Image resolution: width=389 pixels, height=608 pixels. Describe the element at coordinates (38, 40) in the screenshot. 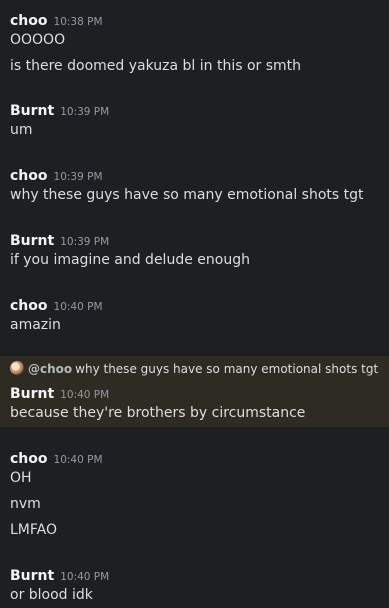

I see `message-text: OOOOO` at that location.